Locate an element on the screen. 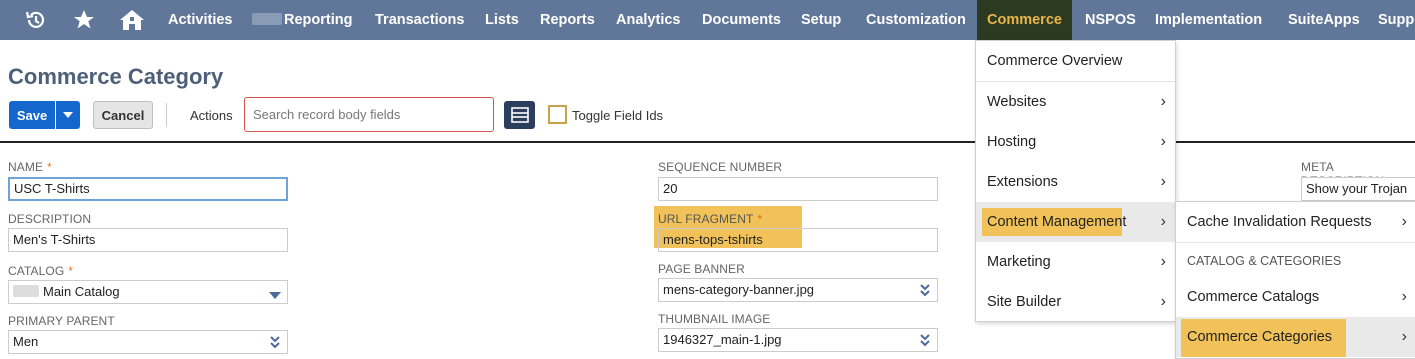 The image size is (1415, 359). thumbnail-image-select: 1946327_main-1.jpg is located at coordinates (798, 340).